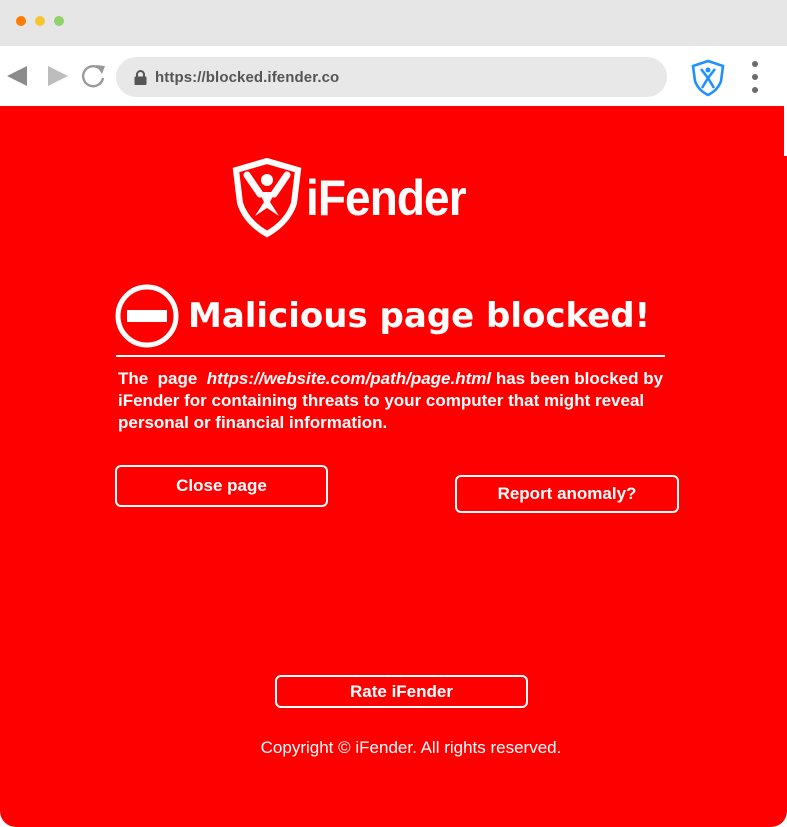 Image resolution: width=787 pixels, height=827 pixels. I want to click on message-prefix: The page, so click(162, 378).